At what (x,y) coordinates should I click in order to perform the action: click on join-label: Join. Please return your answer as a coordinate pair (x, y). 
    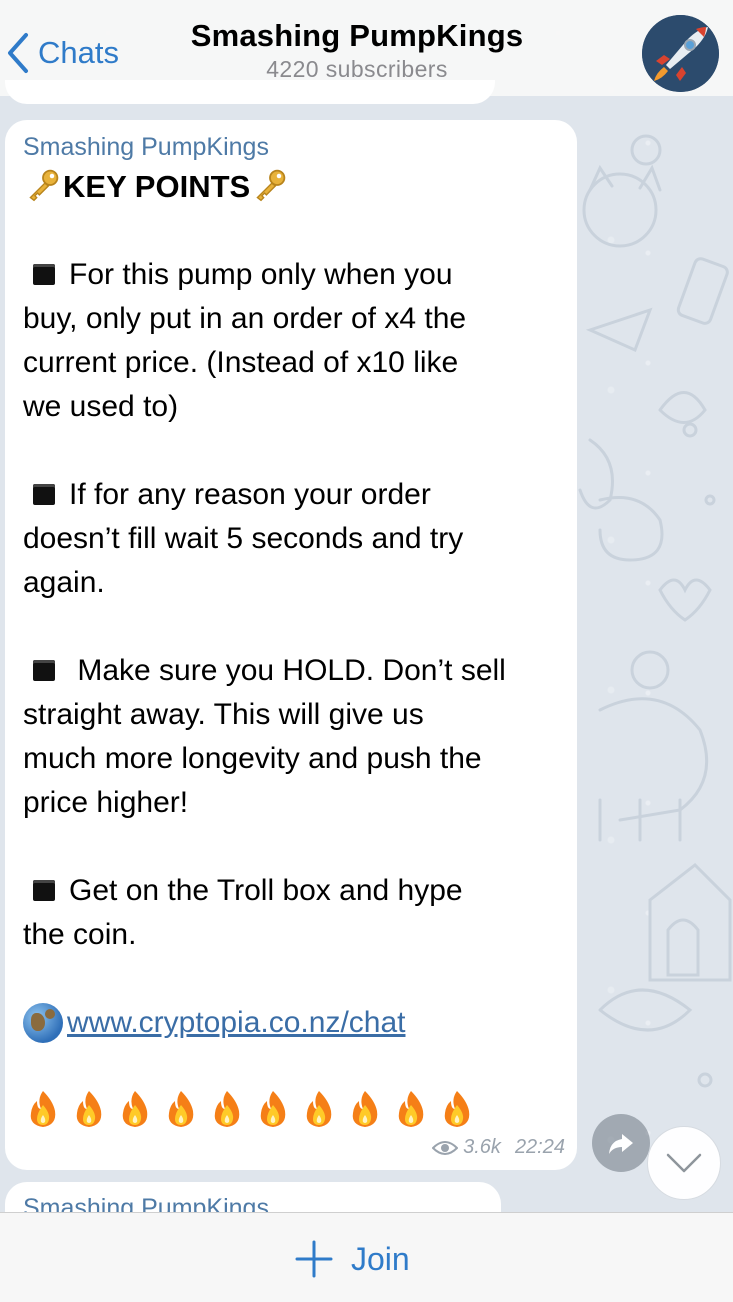
    Looking at the image, I should click on (380, 1258).